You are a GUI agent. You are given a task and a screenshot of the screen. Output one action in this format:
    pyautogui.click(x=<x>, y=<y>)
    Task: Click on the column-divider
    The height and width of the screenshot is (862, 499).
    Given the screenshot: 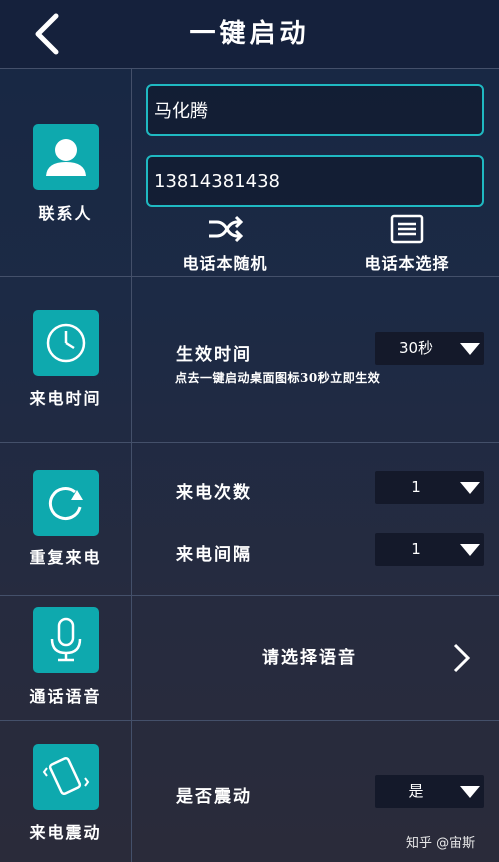 What is the action you would take?
    pyautogui.click(x=131, y=465)
    